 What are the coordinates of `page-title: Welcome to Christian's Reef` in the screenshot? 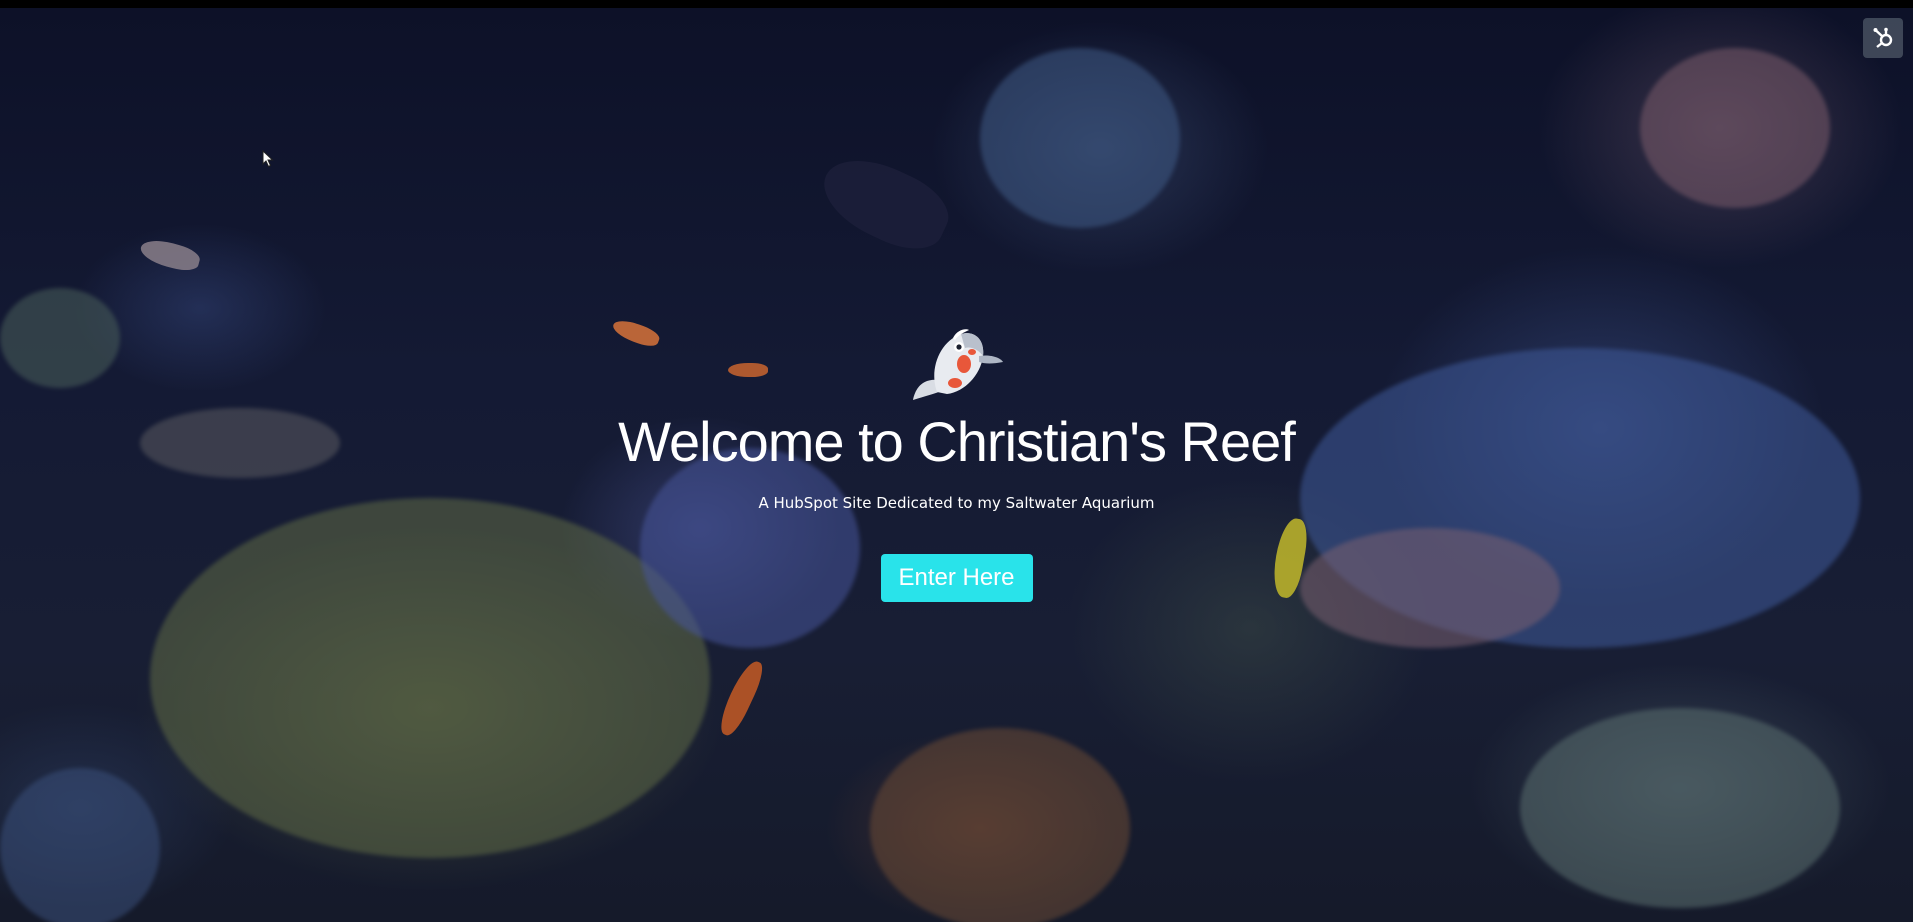 It's located at (957, 441).